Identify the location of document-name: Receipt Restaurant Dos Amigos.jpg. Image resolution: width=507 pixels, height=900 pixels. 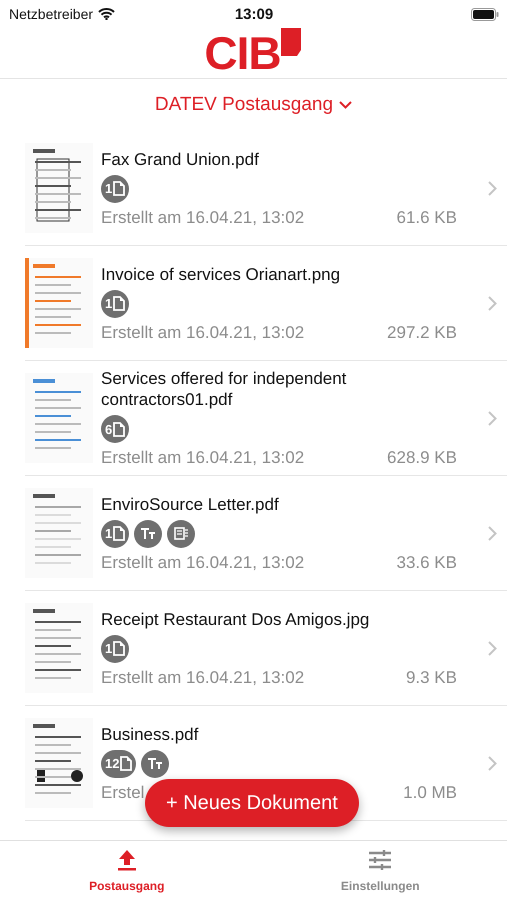
(235, 619).